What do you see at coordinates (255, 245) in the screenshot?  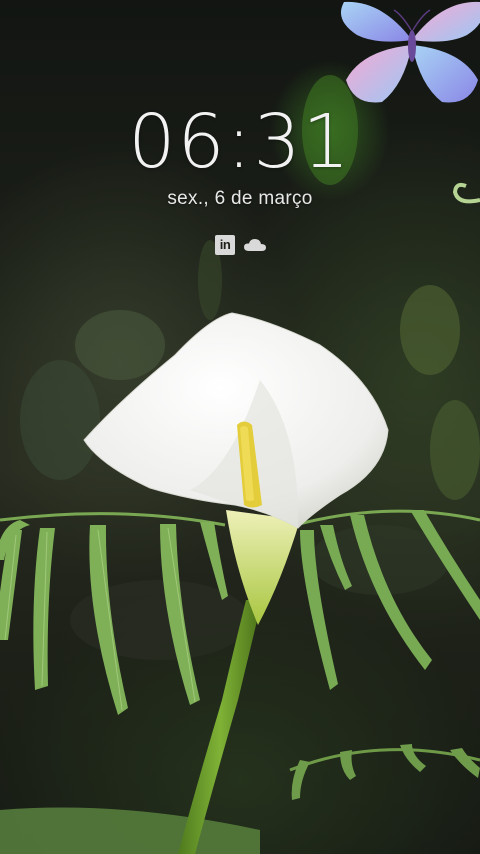 I see `cloud-icon` at bounding box center [255, 245].